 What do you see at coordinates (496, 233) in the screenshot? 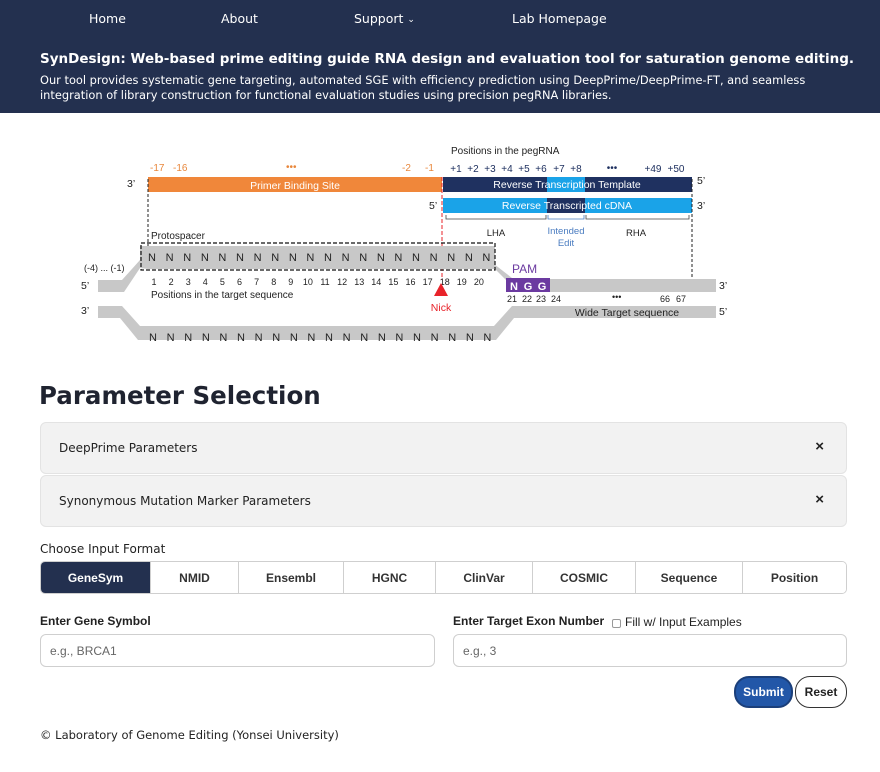
I see `lha-label: LHA` at bounding box center [496, 233].